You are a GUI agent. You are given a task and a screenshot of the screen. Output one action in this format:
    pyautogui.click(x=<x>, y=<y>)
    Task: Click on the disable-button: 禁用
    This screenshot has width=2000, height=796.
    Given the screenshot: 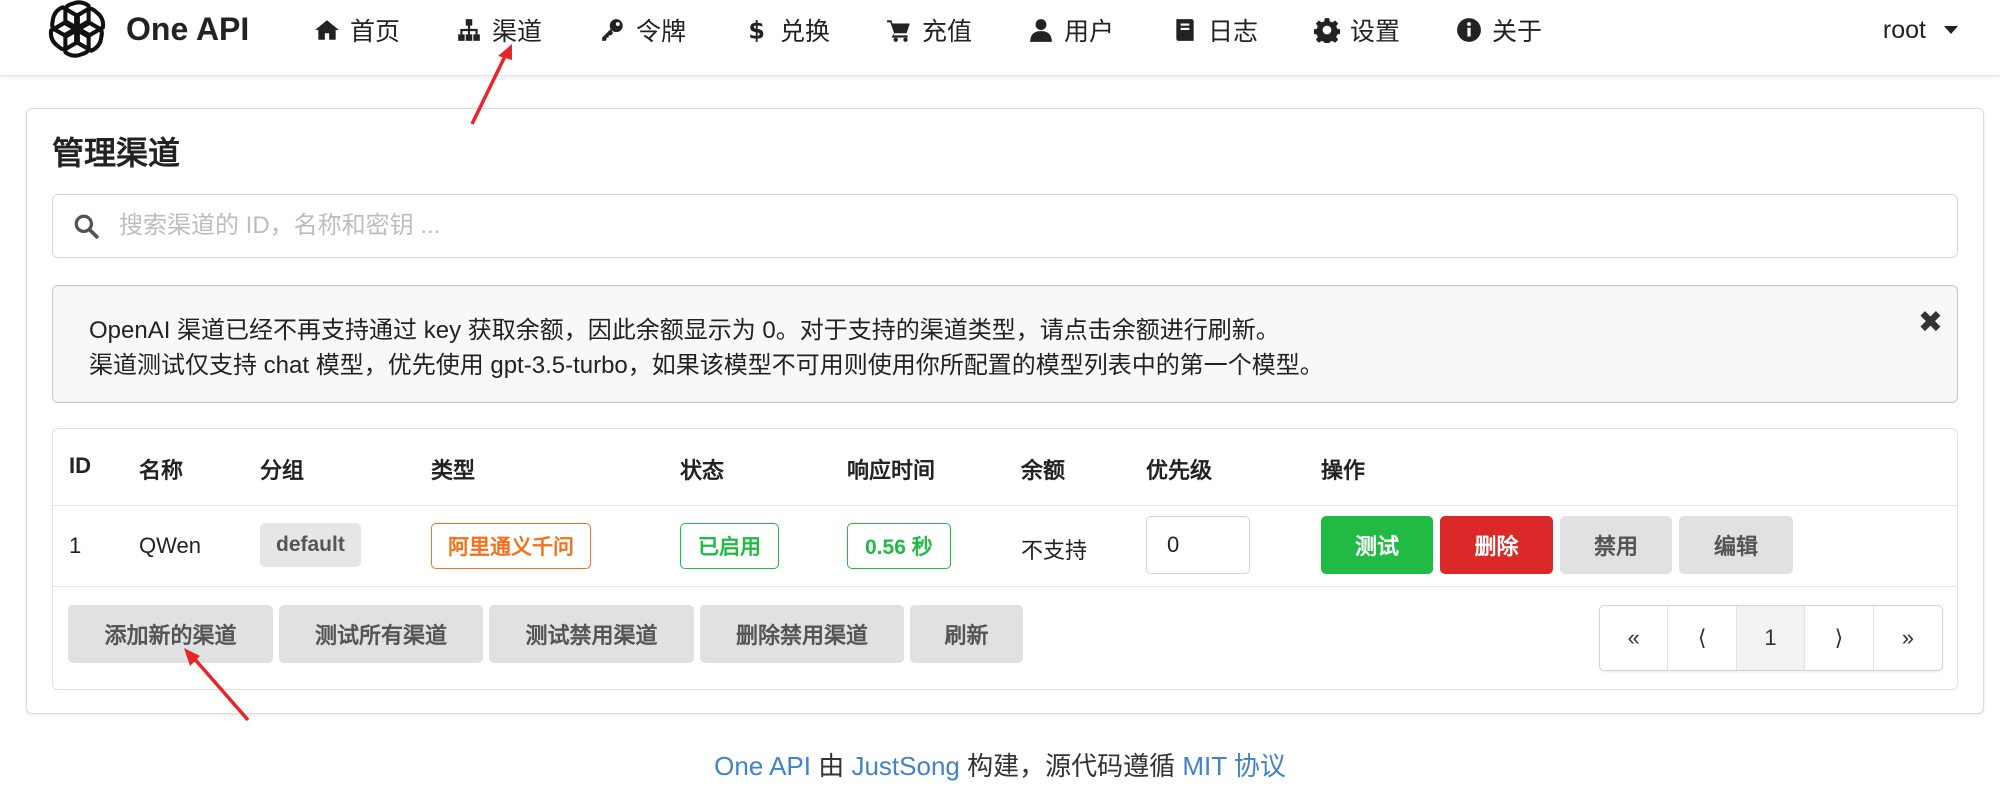 What is the action you would take?
    pyautogui.click(x=1616, y=545)
    